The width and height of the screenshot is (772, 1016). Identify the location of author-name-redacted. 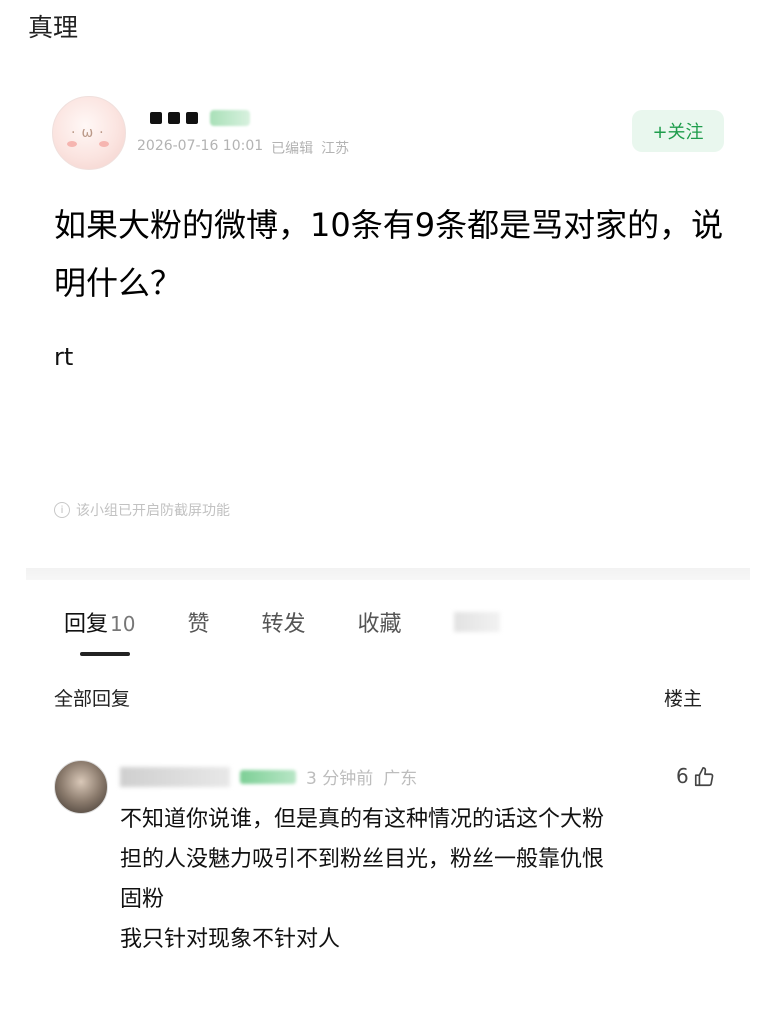
(200, 118).